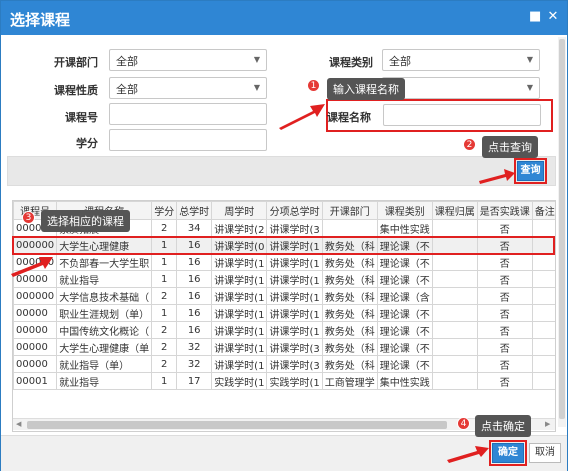  Describe the element at coordinates (104, 330) in the screenshot. I see `table-cell: 中国传统文化概论（` at that location.